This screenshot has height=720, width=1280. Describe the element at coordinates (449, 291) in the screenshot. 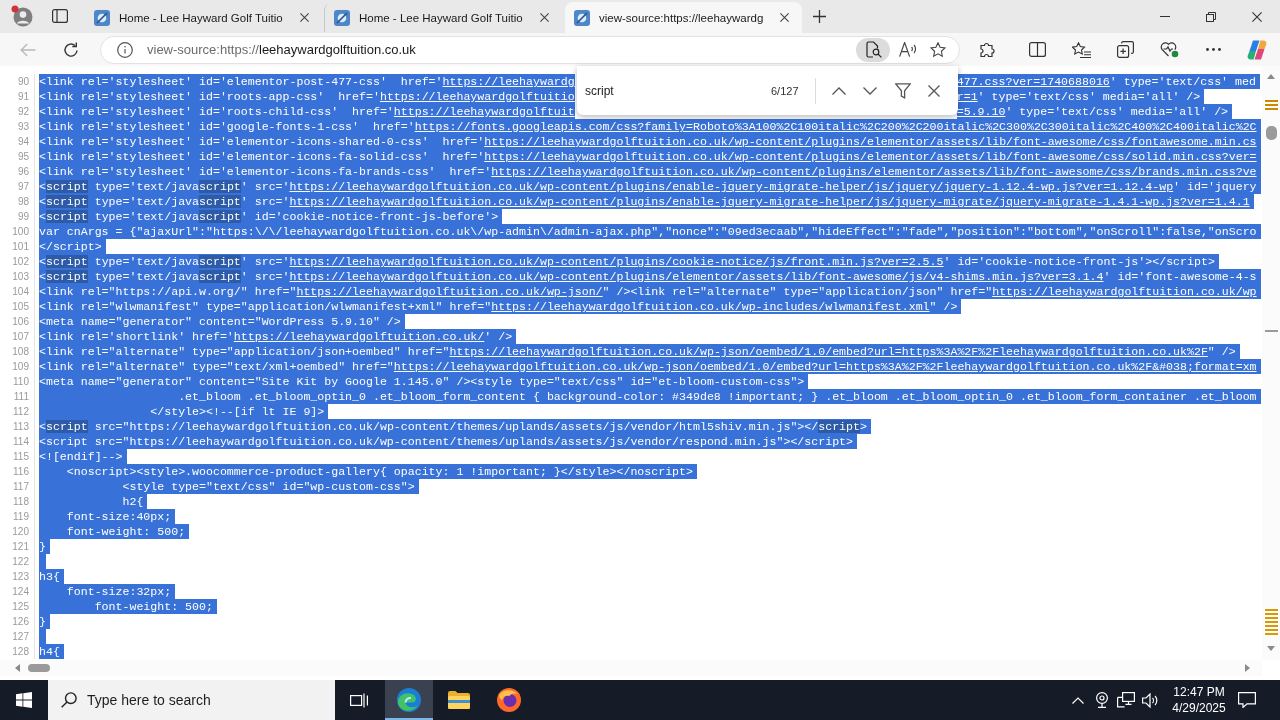

I see `source-link: https://leehaywardgolftuition.co.uk/wp-json/` at that location.